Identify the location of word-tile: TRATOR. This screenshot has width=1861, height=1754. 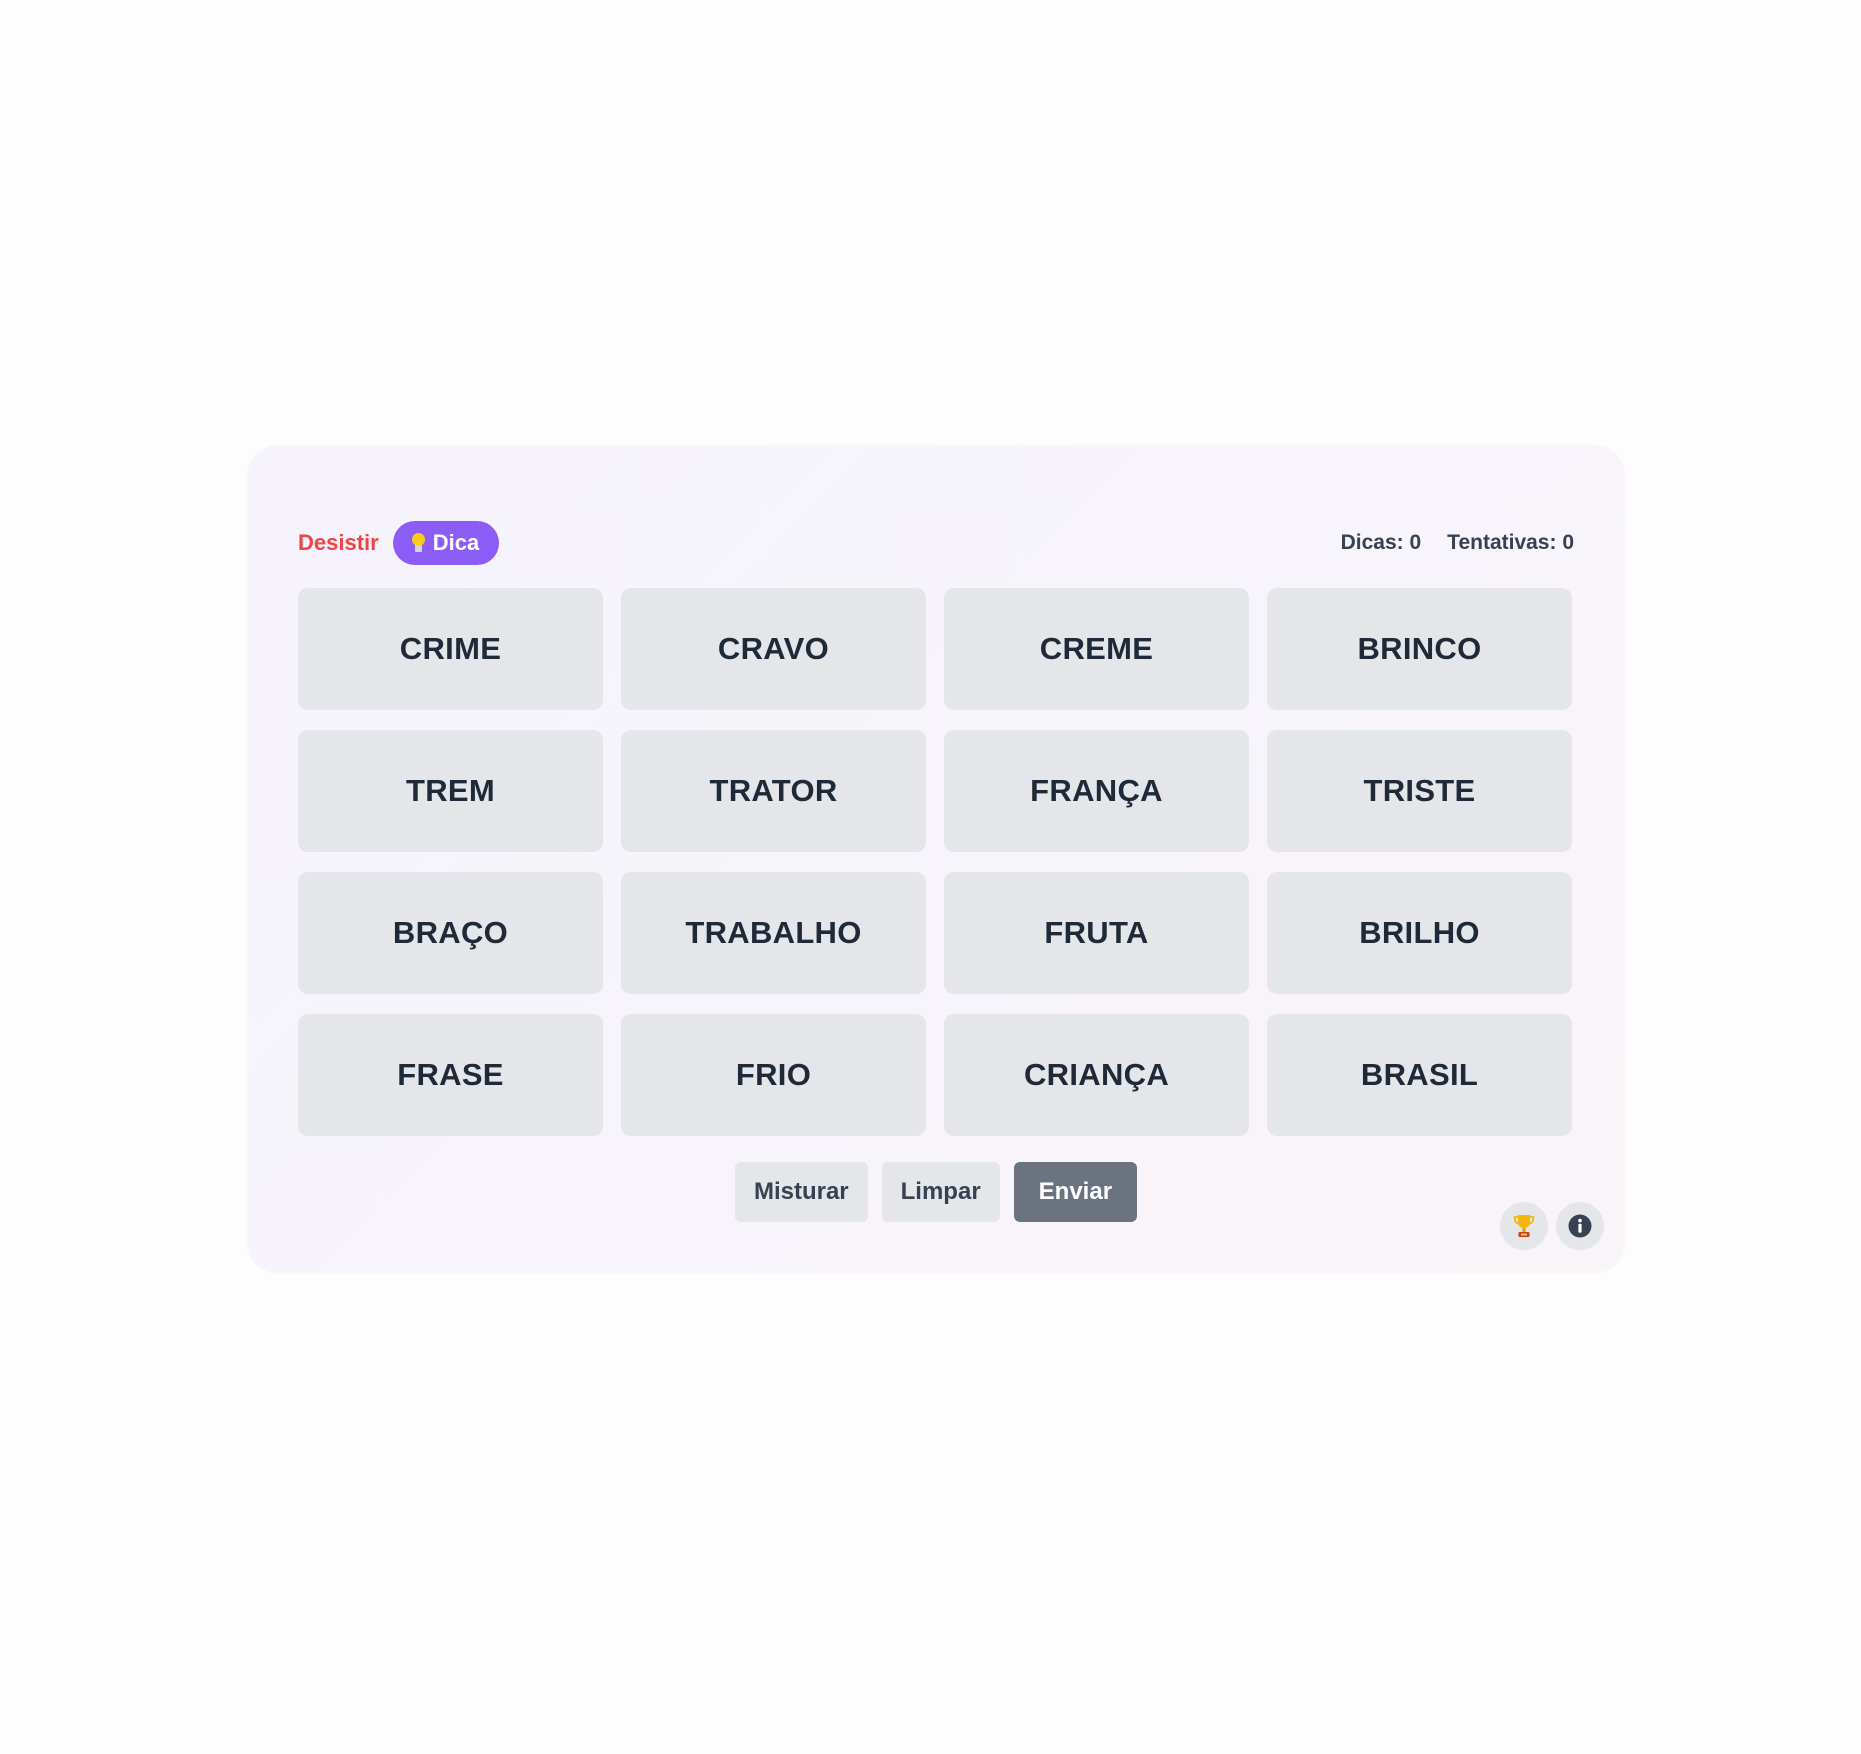
(773, 791).